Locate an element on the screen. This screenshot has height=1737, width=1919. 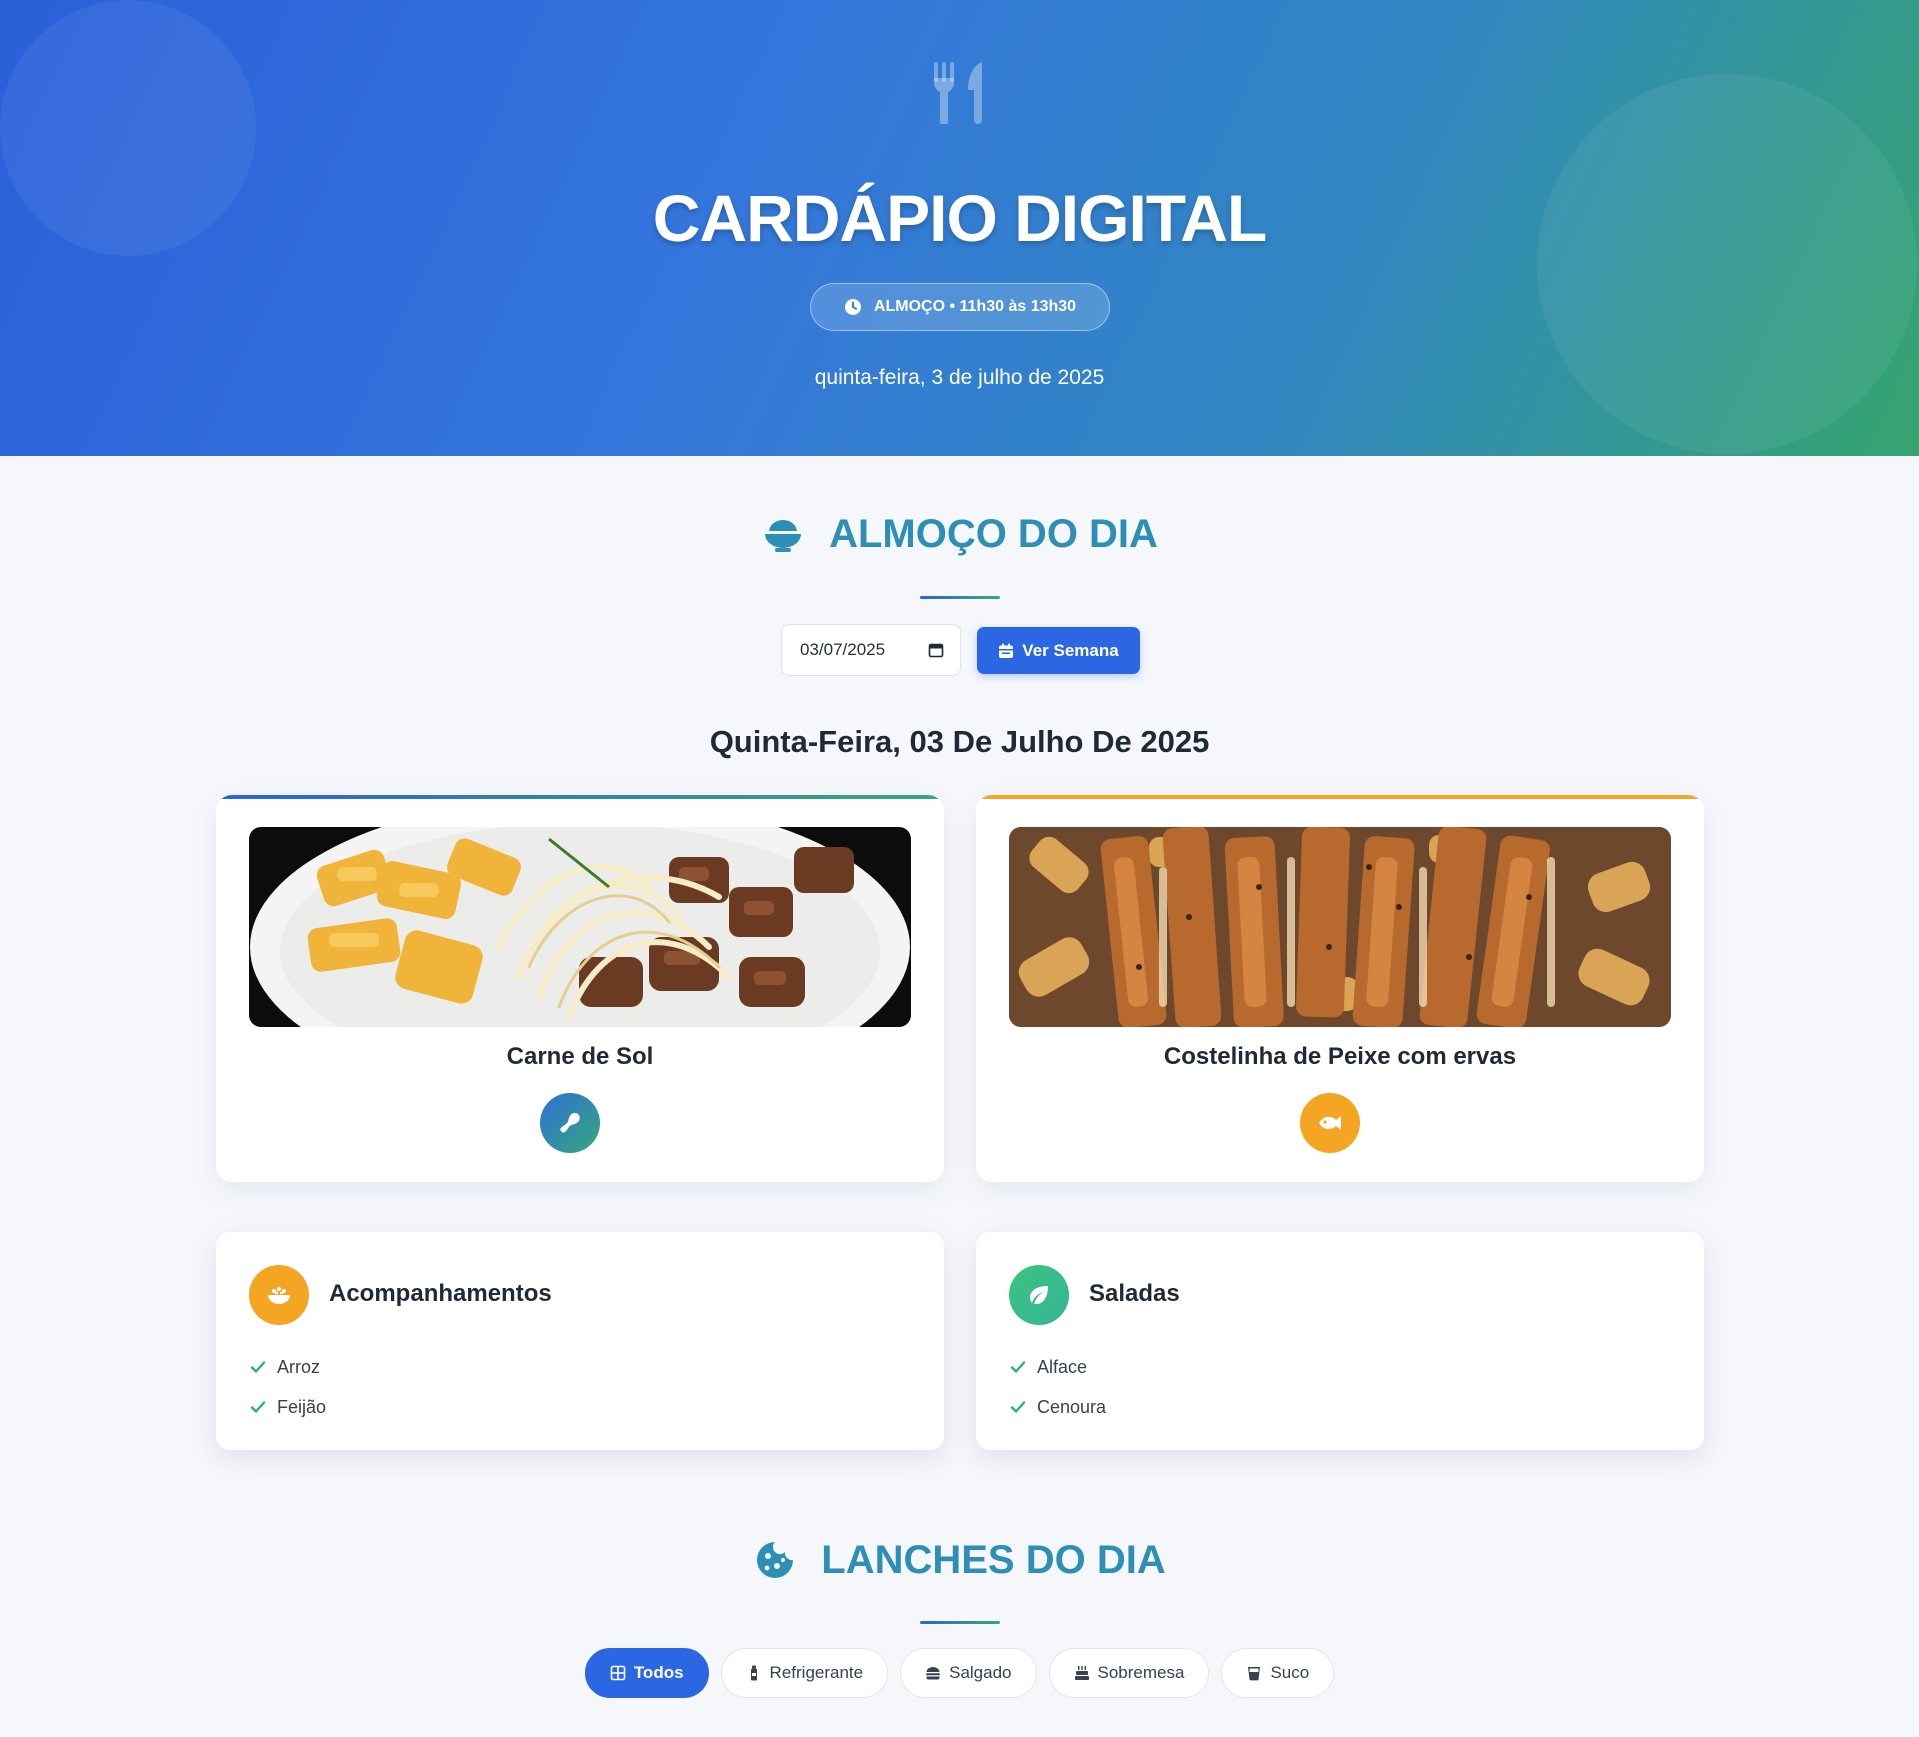
side-dish-badge is located at coordinates (279, 1295).